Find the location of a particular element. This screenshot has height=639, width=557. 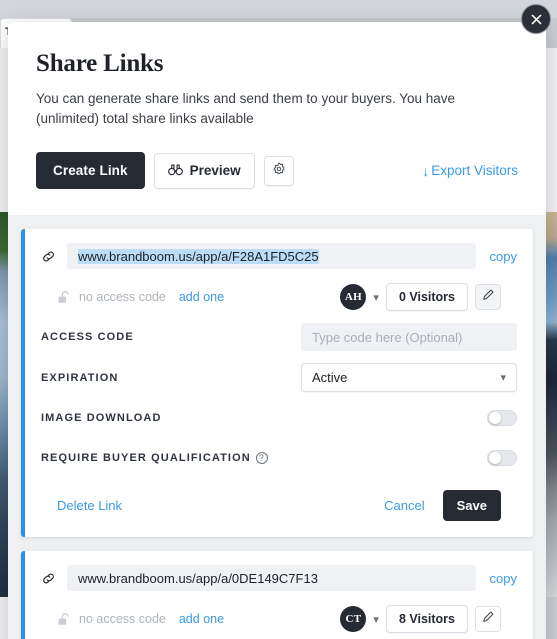

buyer-qualification-label: REQUIRE BUYER QUALIFICATION ? is located at coordinates (154, 458).